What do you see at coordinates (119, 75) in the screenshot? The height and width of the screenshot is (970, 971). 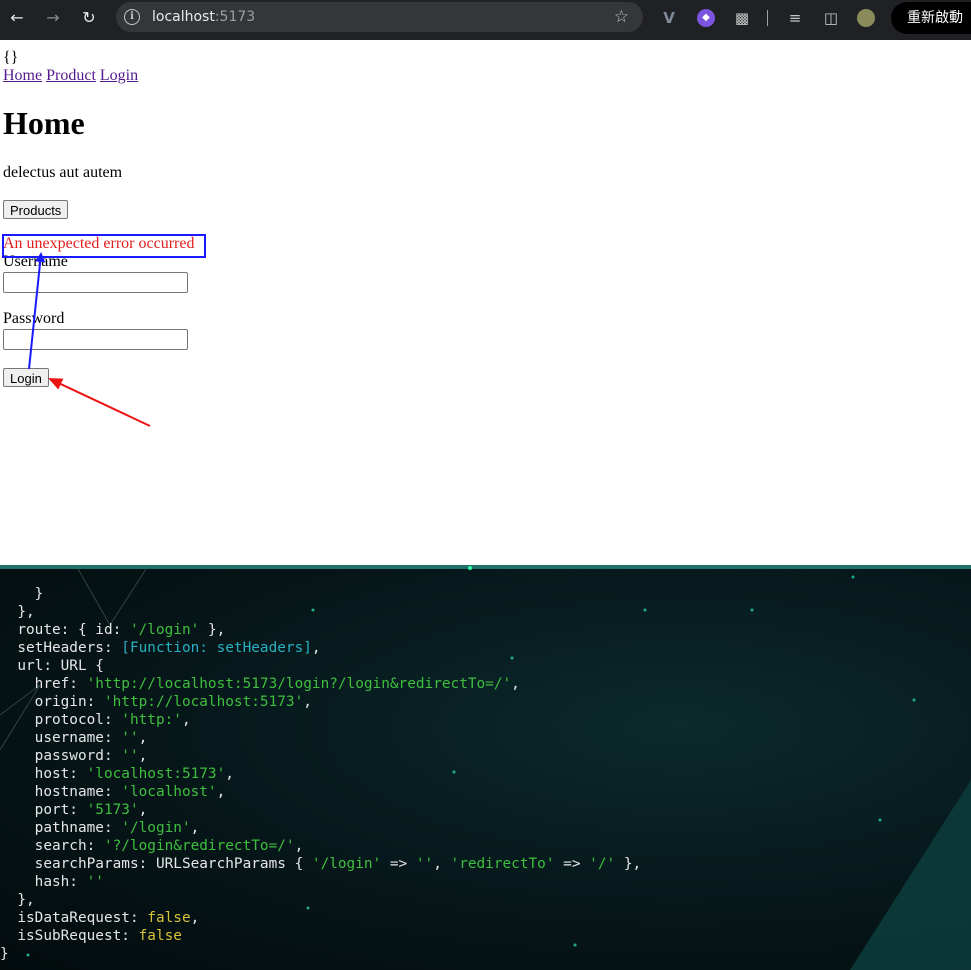 I see `nav-link-login: Login` at bounding box center [119, 75].